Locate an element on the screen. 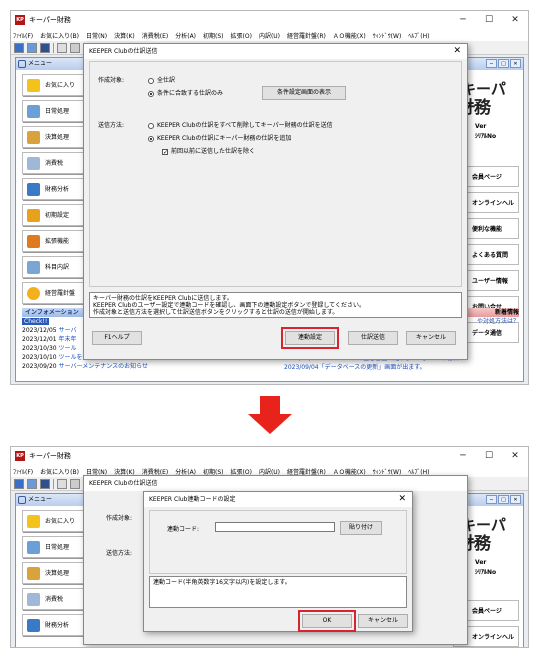 This screenshot has width=540, height=654. menu-breakdown: 内訳(U) is located at coordinates (269, 35).